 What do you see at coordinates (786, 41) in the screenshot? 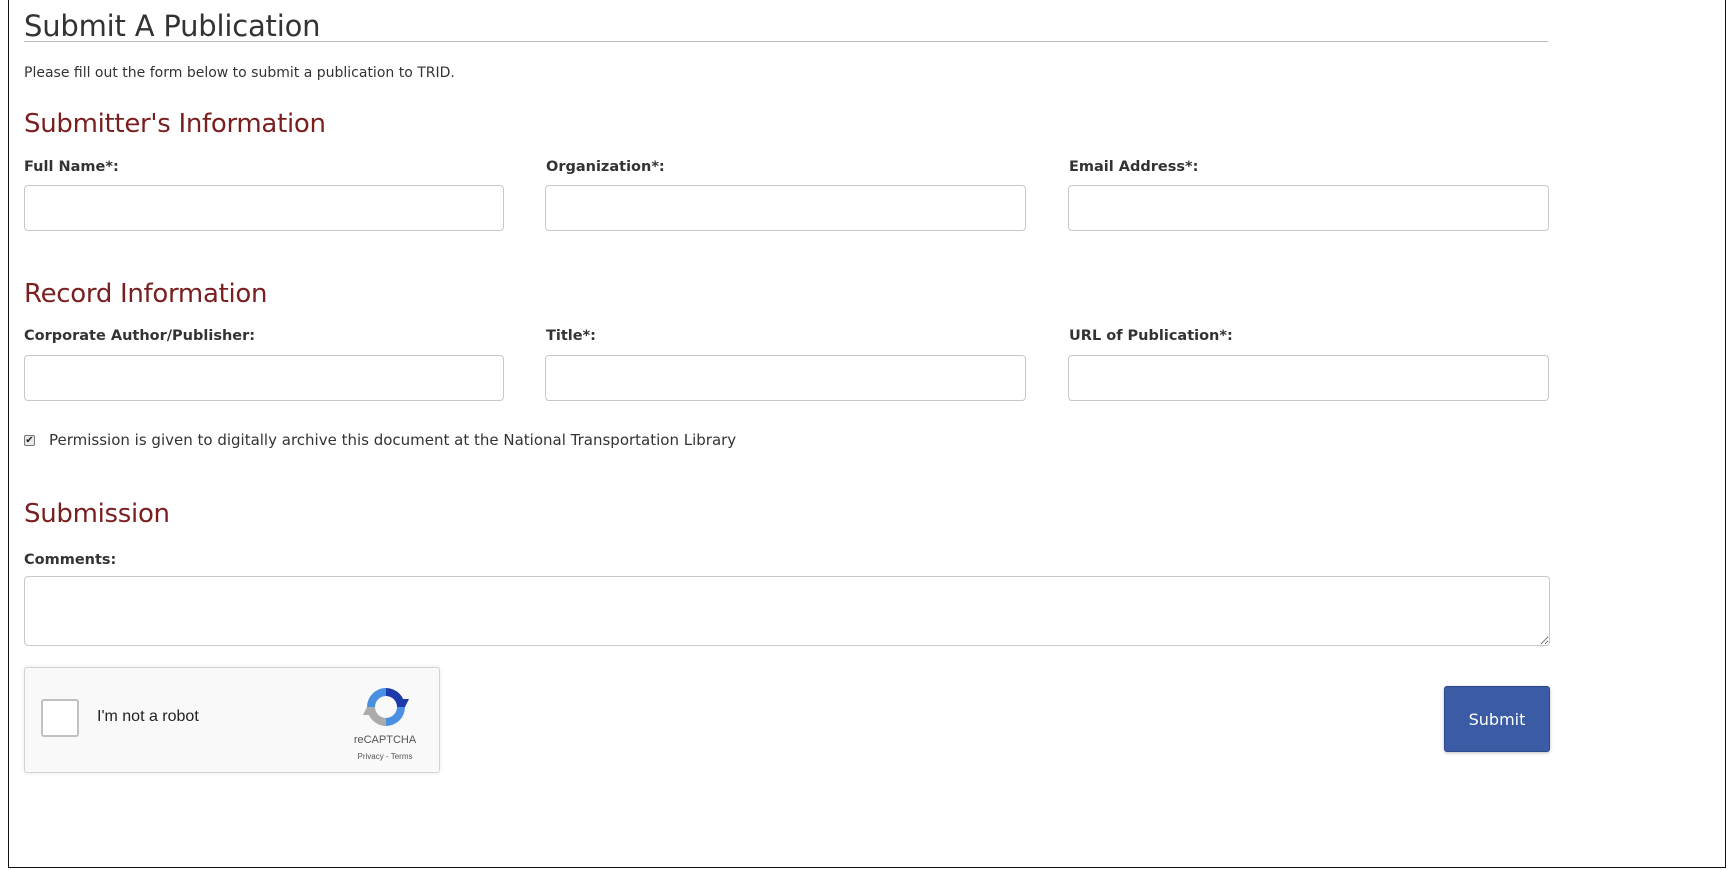
I see `title-divider` at bounding box center [786, 41].